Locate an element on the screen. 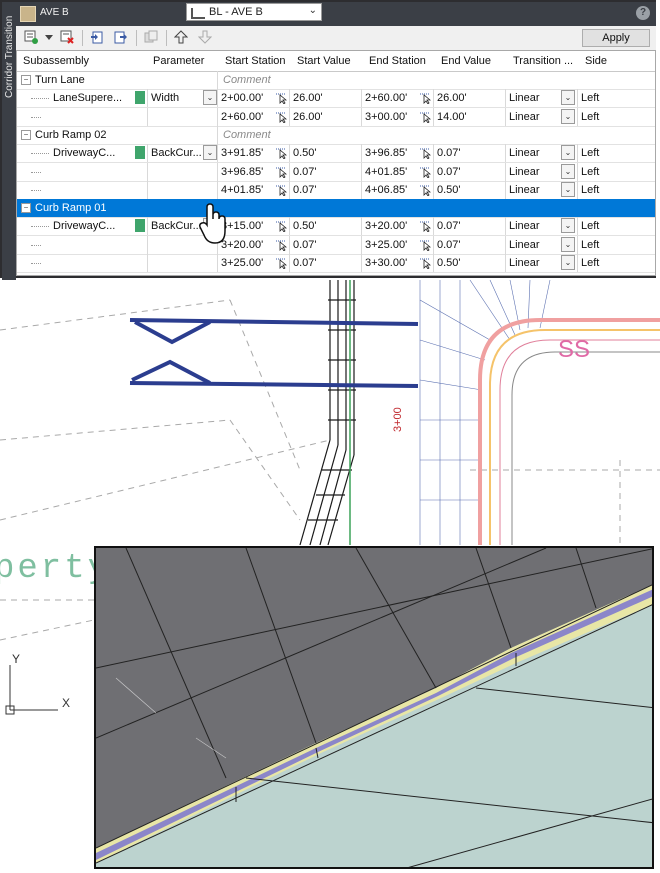  column-header-start-value: Start Value is located at coordinates (324, 61).